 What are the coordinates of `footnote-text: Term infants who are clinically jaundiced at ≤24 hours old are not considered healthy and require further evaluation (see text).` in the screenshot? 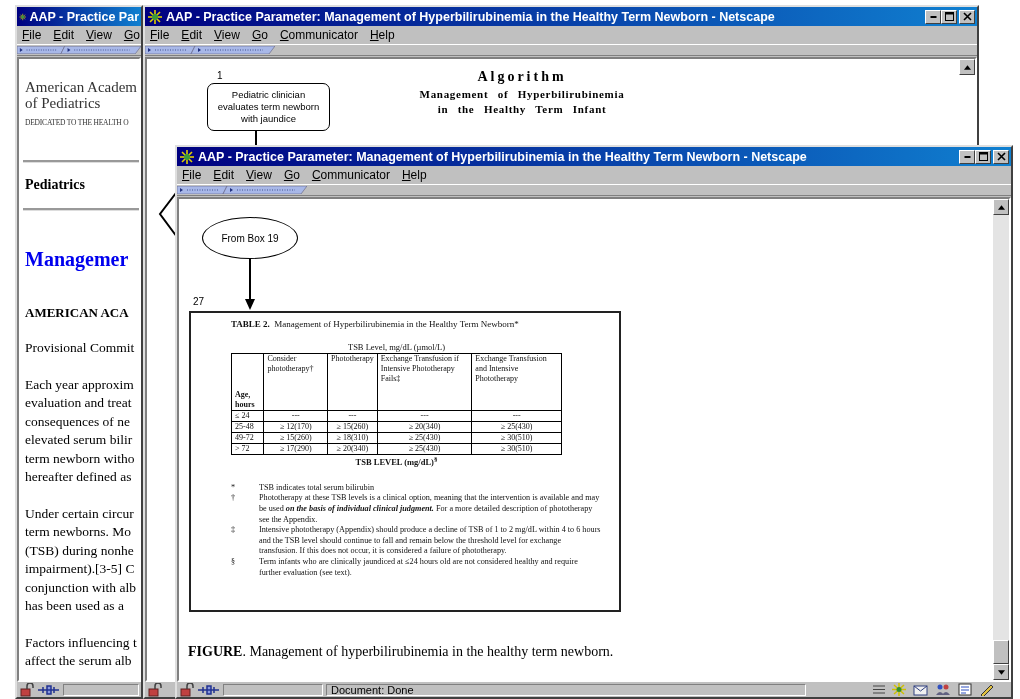 It's located at (419, 568).